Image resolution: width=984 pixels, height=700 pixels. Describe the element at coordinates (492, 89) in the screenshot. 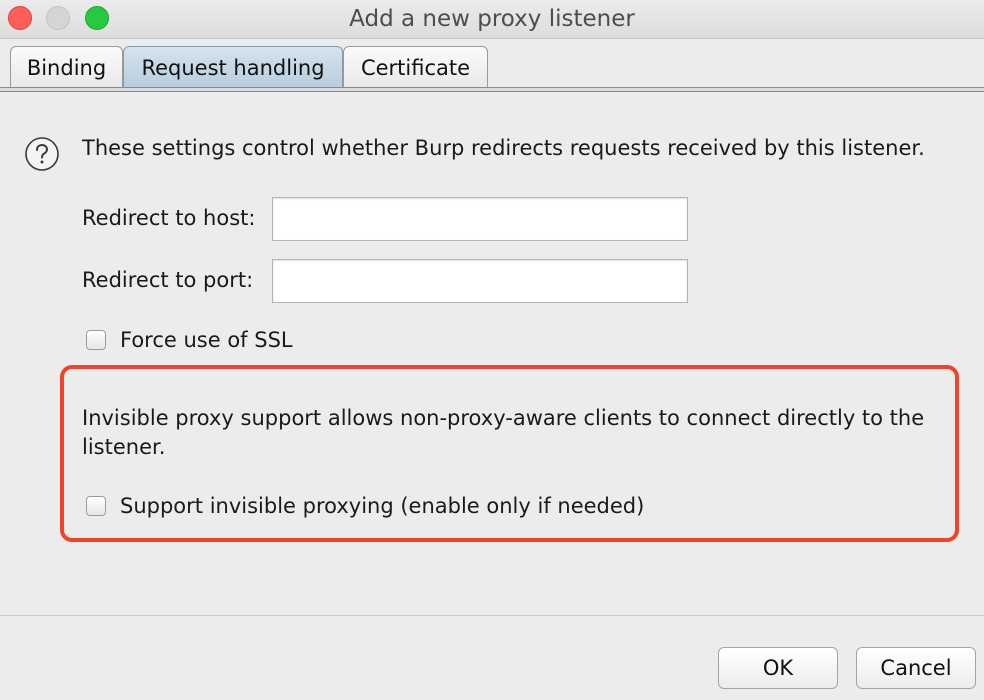

I see `tab-divider` at that location.